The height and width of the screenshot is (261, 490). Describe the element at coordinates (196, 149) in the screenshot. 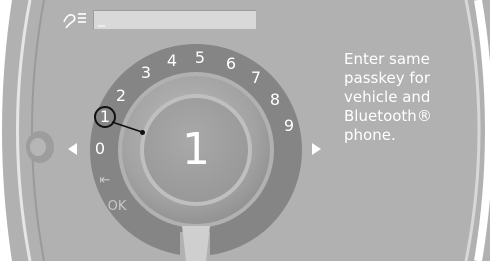

I see `selected-digit: 1` at that location.